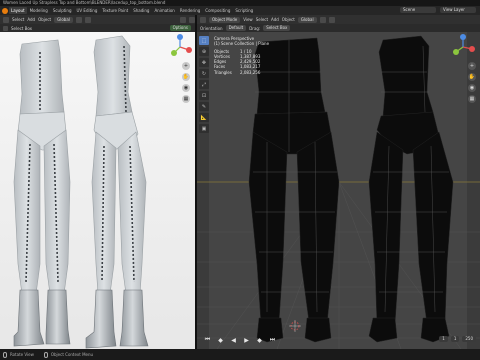  I want to click on frame-end-field: 250, so click(469, 339).